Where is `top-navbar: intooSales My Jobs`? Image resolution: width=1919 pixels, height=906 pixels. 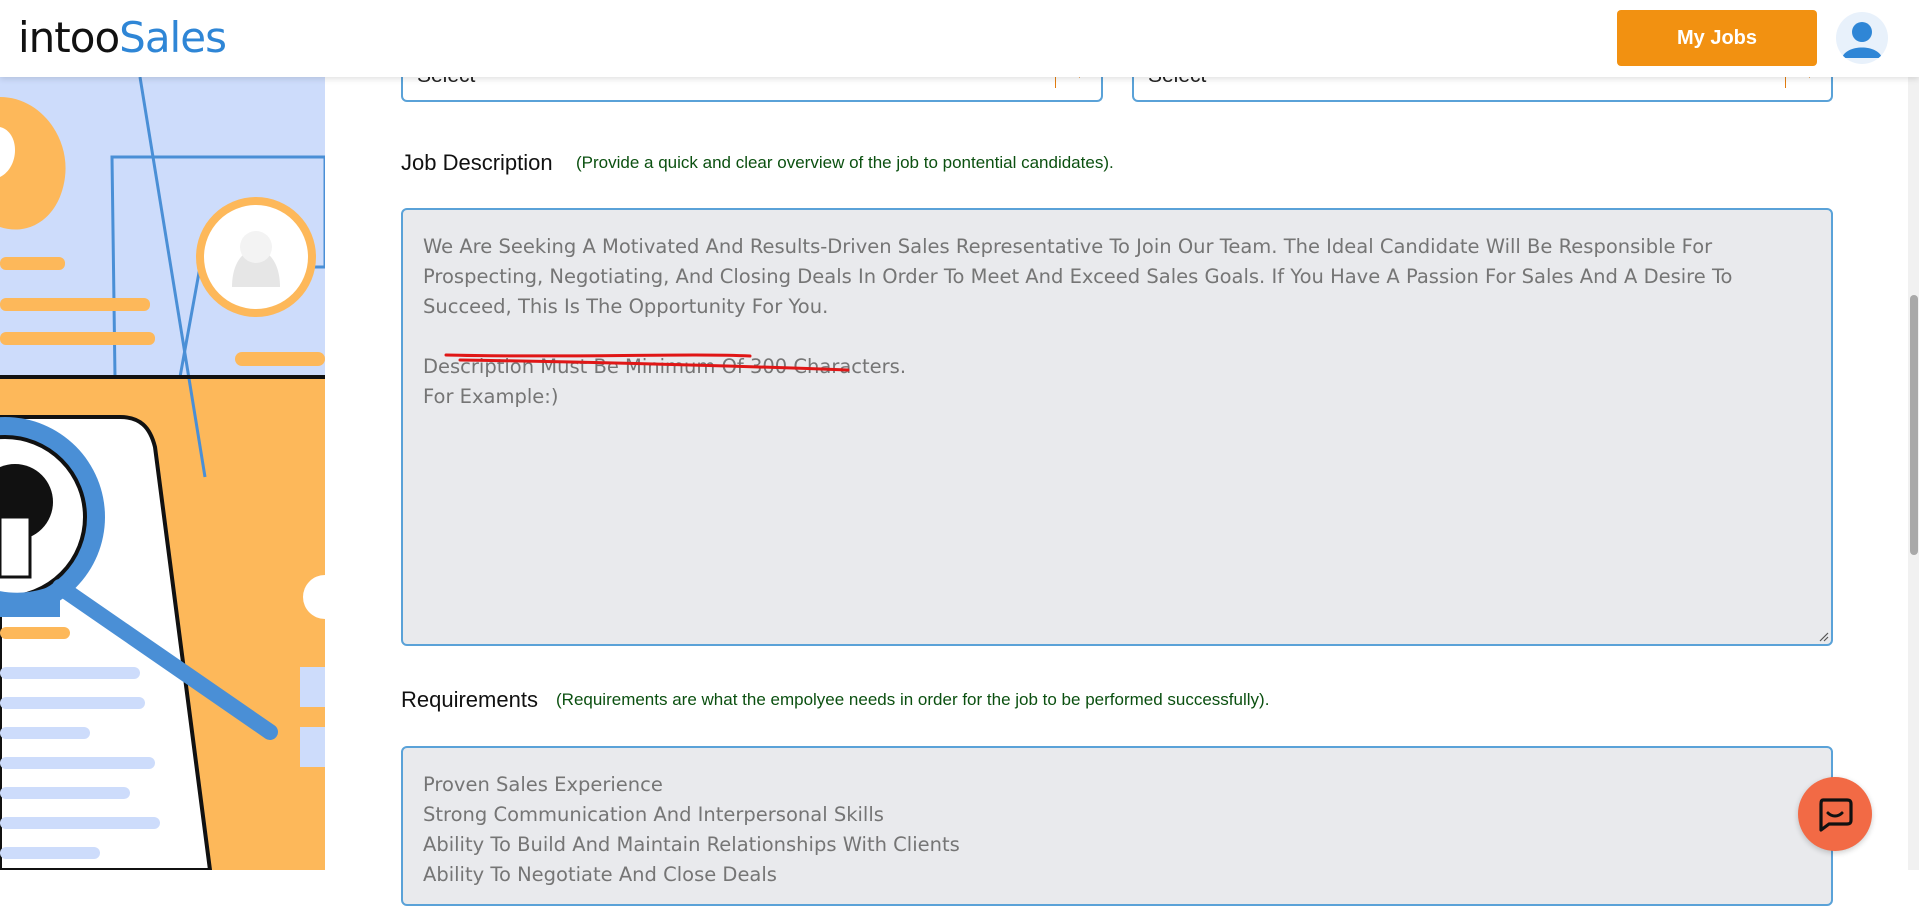
top-navbar: intooSales My Jobs is located at coordinates (959, 38).